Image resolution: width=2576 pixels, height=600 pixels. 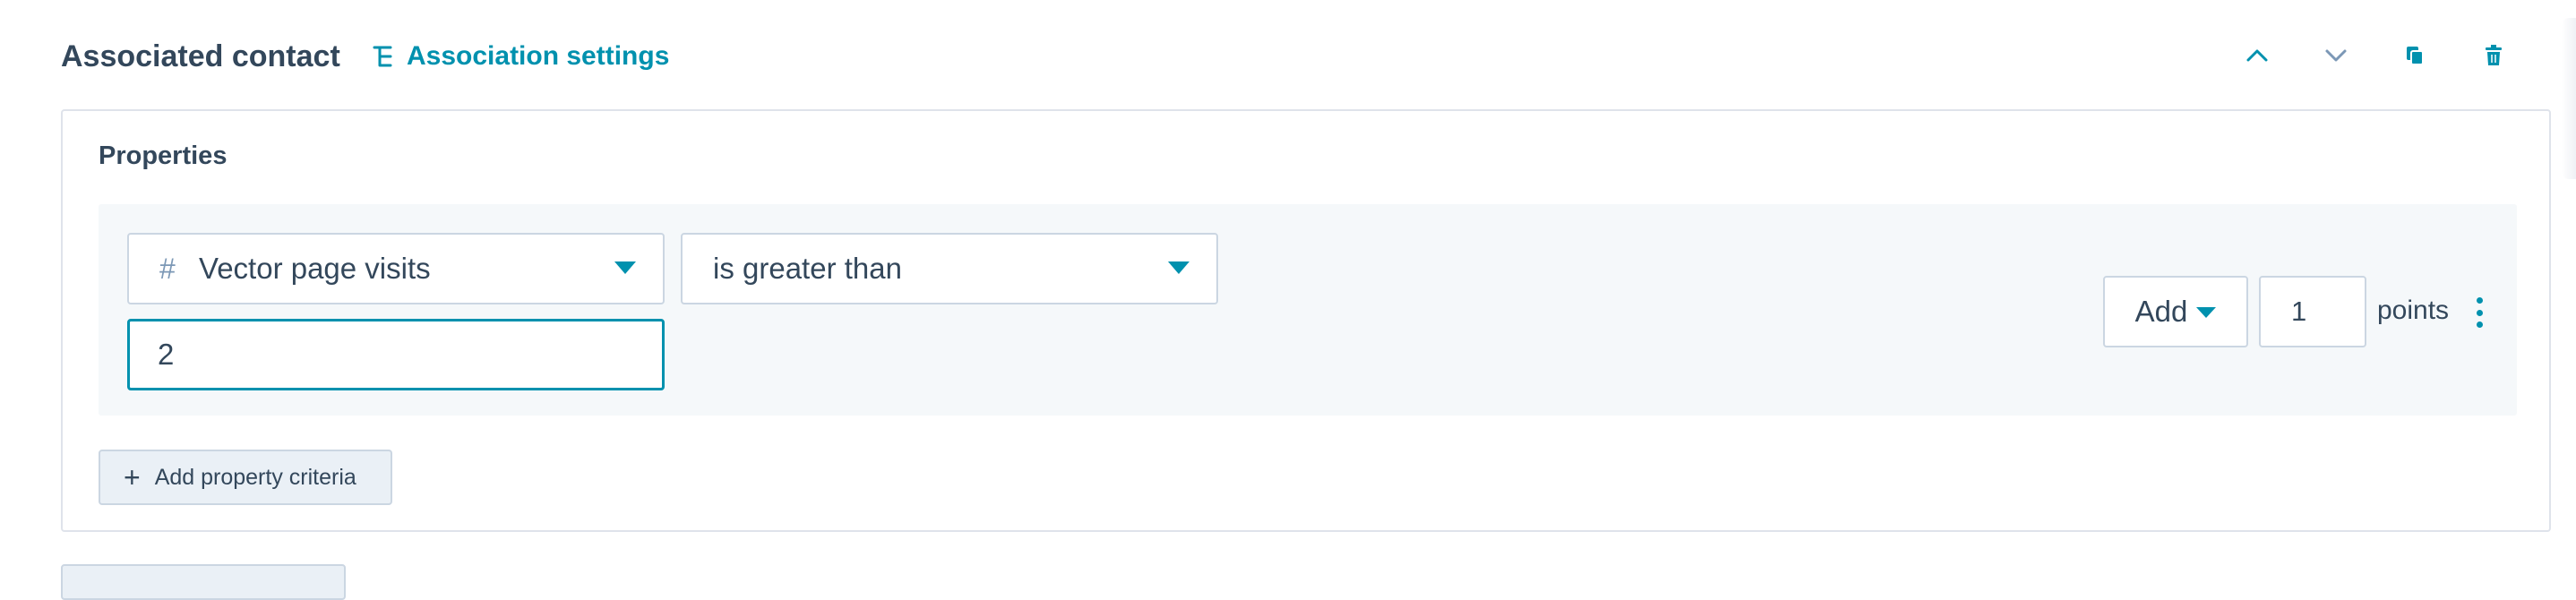 I want to click on association-settings-icon, so click(x=383, y=57).